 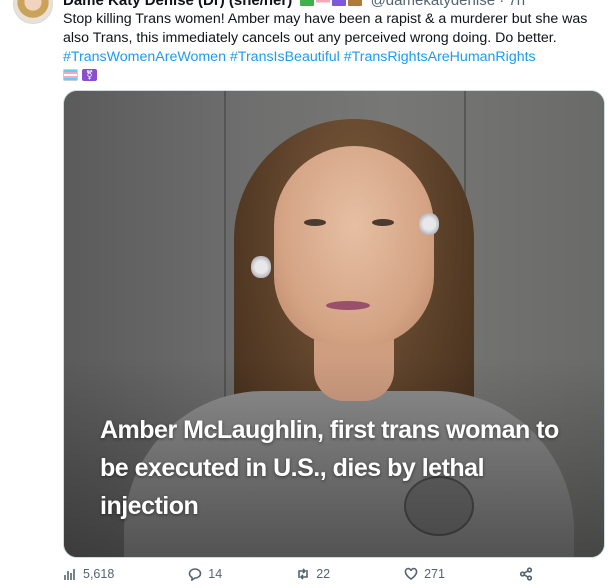 What do you see at coordinates (285, 57) in the screenshot?
I see `hashtag-link: #TransIsBeautiful` at bounding box center [285, 57].